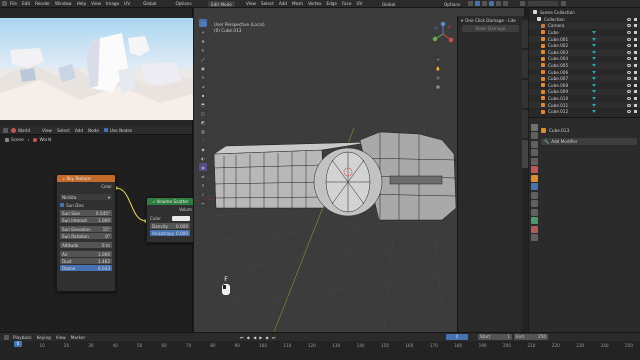  What do you see at coordinates (584, 85) in the screenshot?
I see `outliner-row-cube-008: Cube.008` at bounding box center [584, 85].